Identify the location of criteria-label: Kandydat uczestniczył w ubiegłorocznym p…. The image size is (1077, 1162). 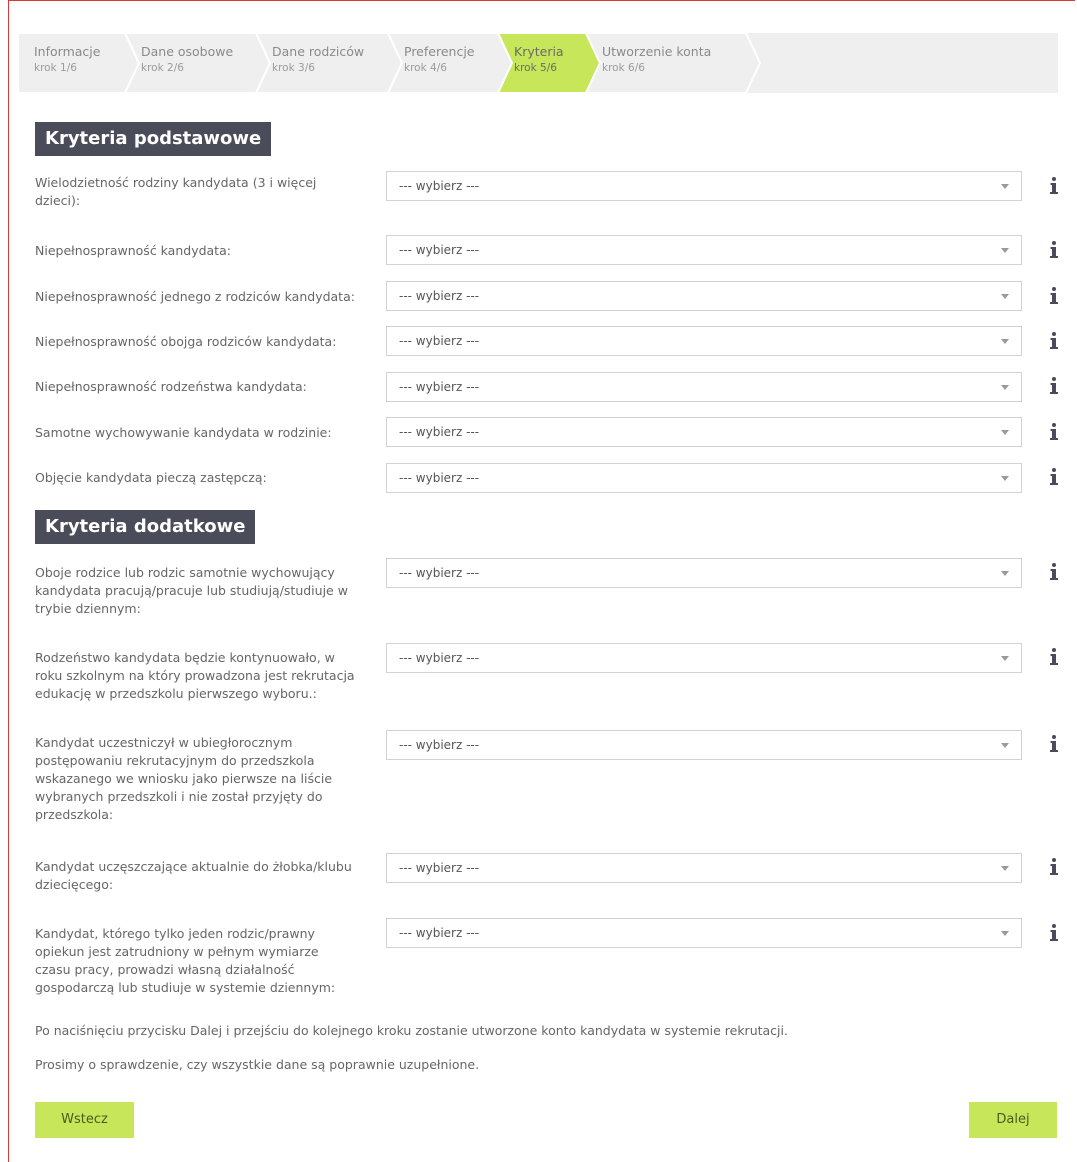
(184, 778).